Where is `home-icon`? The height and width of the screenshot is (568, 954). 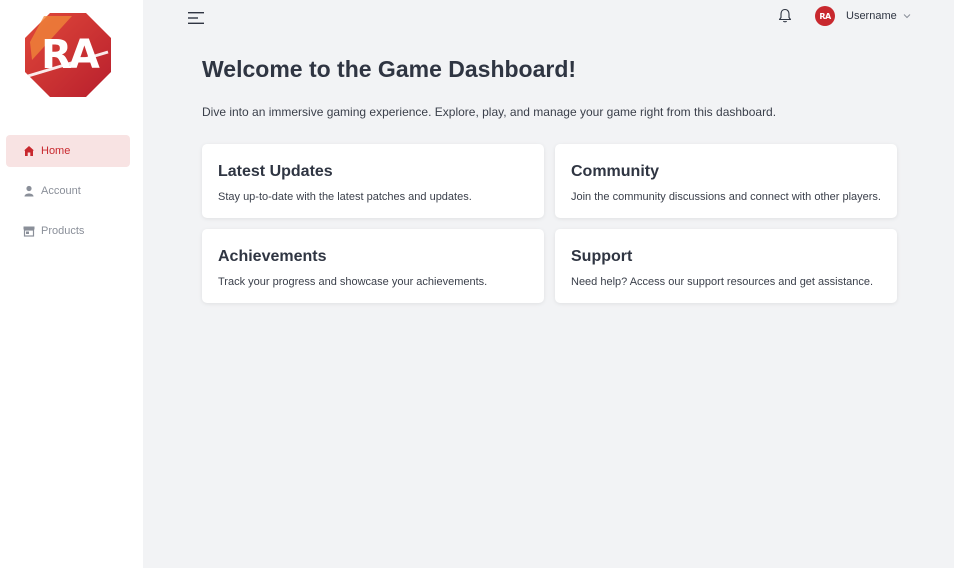
home-icon is located at coordinates (29, 151).